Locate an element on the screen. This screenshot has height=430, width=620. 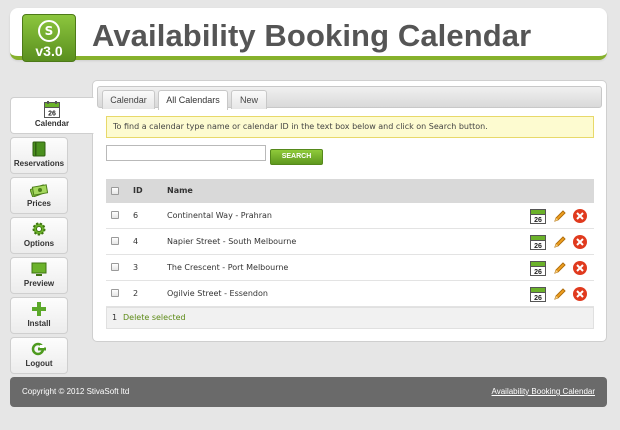
selected-count: 1 is located at coordinates (115, 317).